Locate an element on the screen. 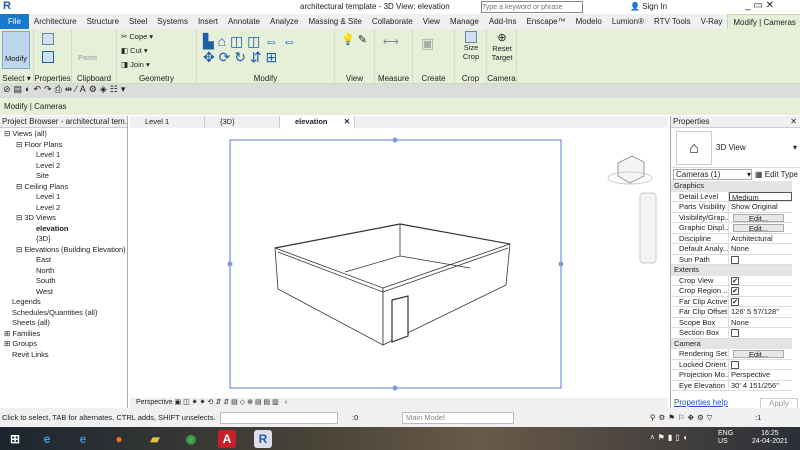 This screenshot has width=800, height=450. tree-item: Sheets (all) is located at coordinates (63, 323).